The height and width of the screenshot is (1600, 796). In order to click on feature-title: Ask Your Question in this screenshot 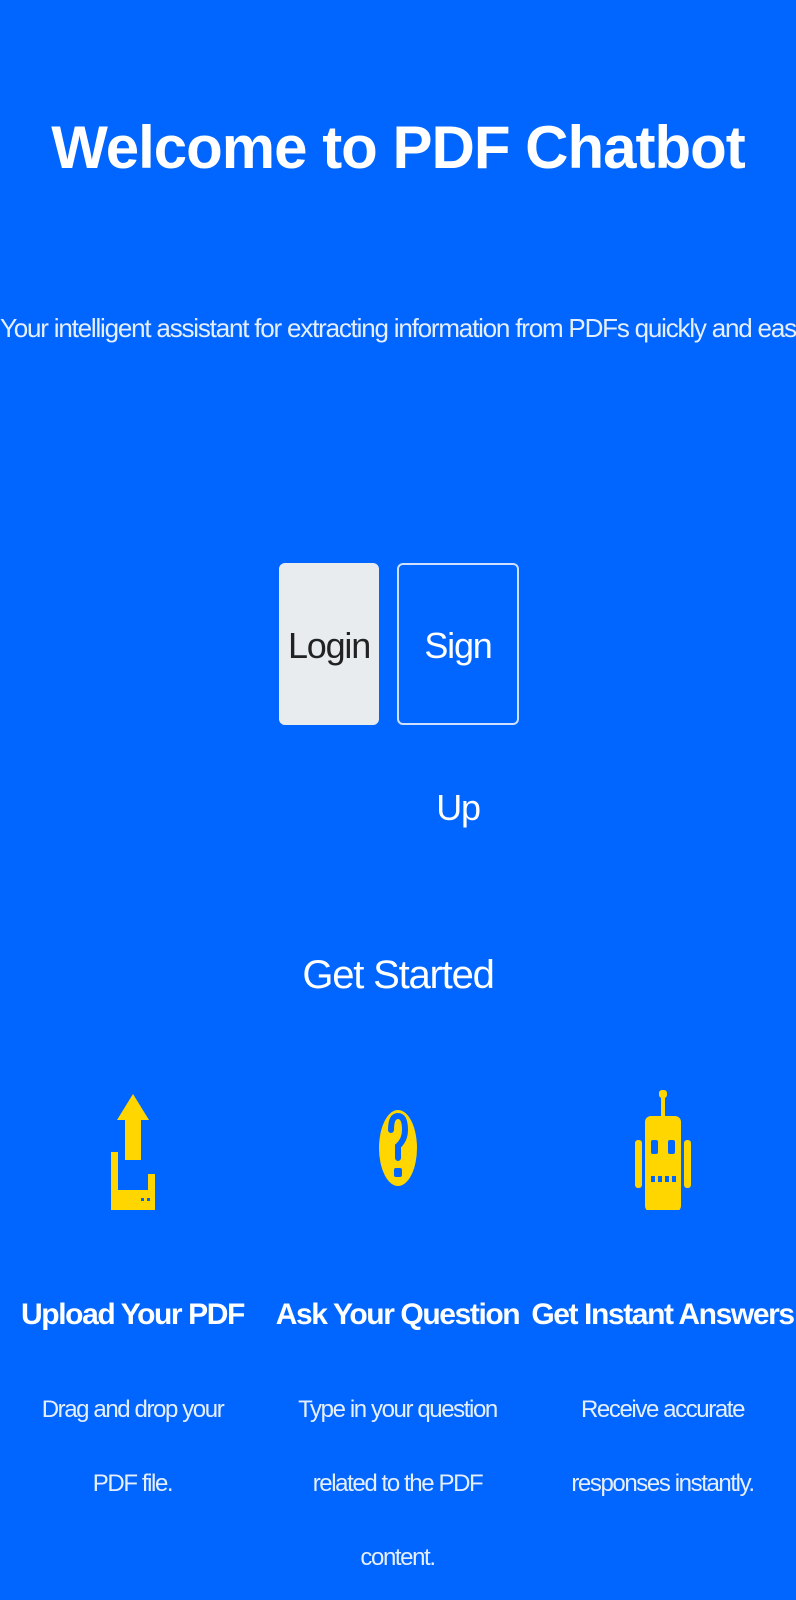, I will do `click(398, 1314)`.